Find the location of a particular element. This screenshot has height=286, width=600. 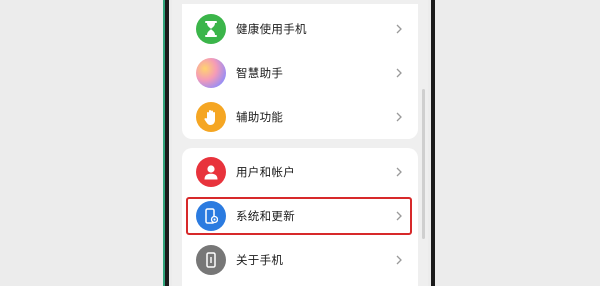

hand-icon is located at coordinates (211, 117).